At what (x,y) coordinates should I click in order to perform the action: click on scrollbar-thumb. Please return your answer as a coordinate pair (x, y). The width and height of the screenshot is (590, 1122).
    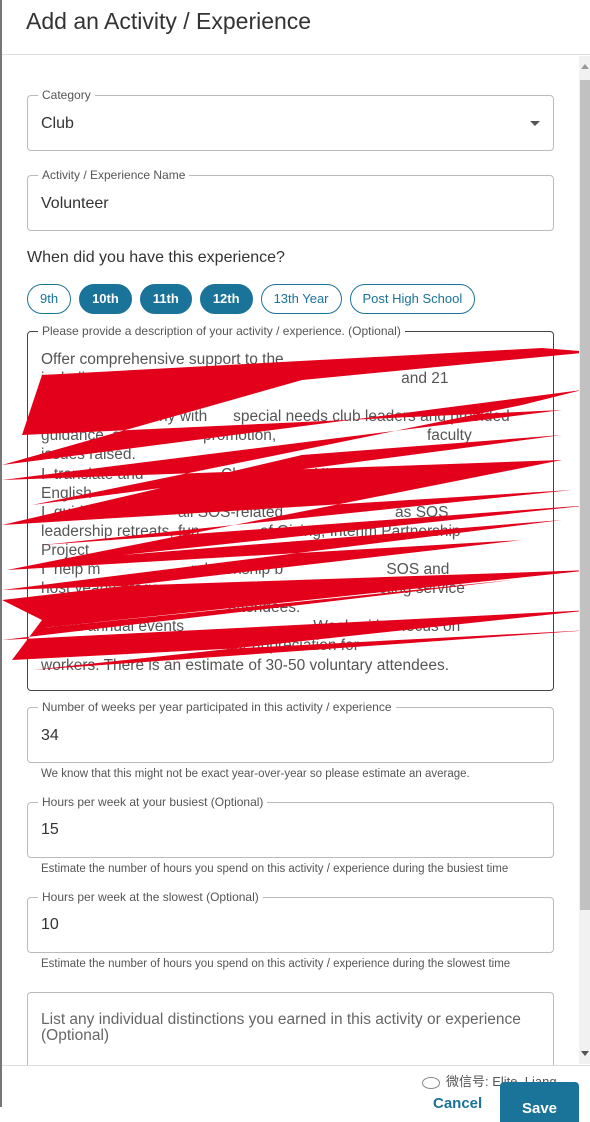
    Looking at the image, I should click on (585, 495).